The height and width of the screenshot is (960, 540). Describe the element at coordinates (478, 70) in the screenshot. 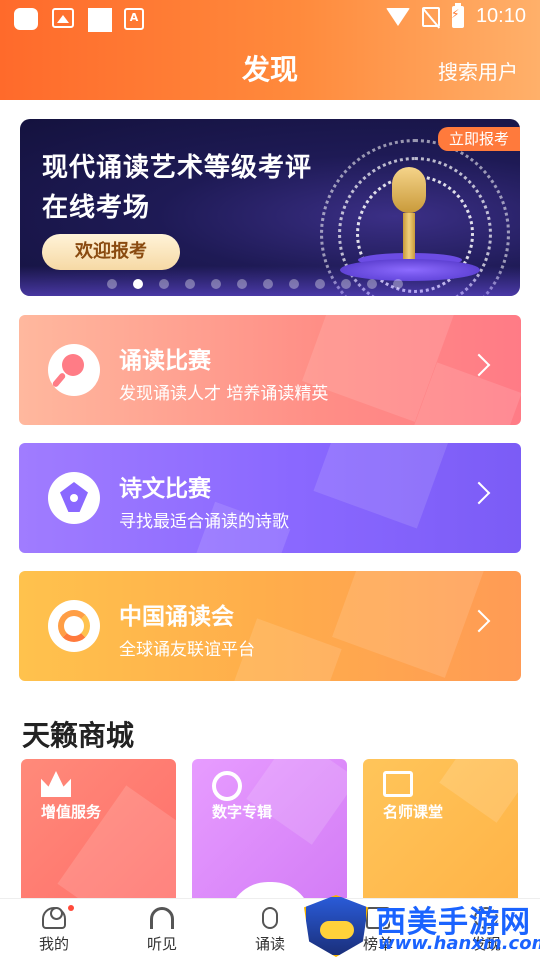

I see `search-users-button: 搜索用户` at that location.